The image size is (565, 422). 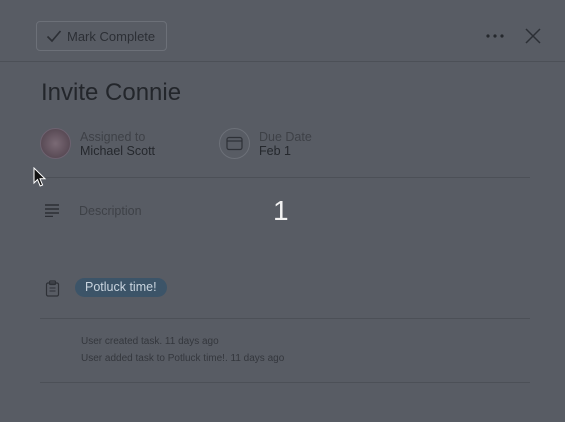 I want to click on assignee-label: Assigned to, so click(x=113, y=137).